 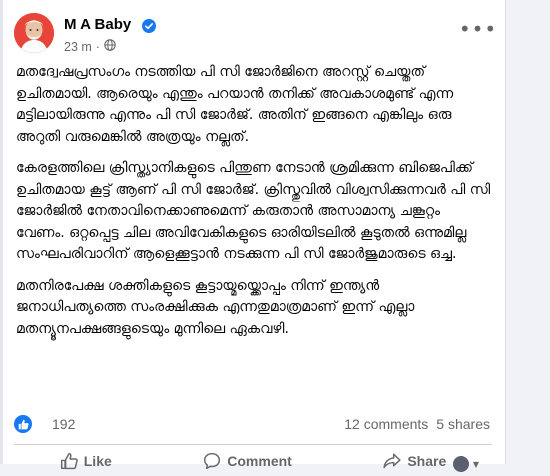 I want to click on share-icon, so click(x=392, y=461).